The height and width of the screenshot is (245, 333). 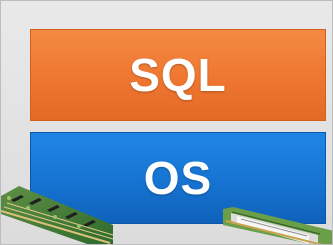 I want to click on hardware-card-icon, so click(x=277, y=225).